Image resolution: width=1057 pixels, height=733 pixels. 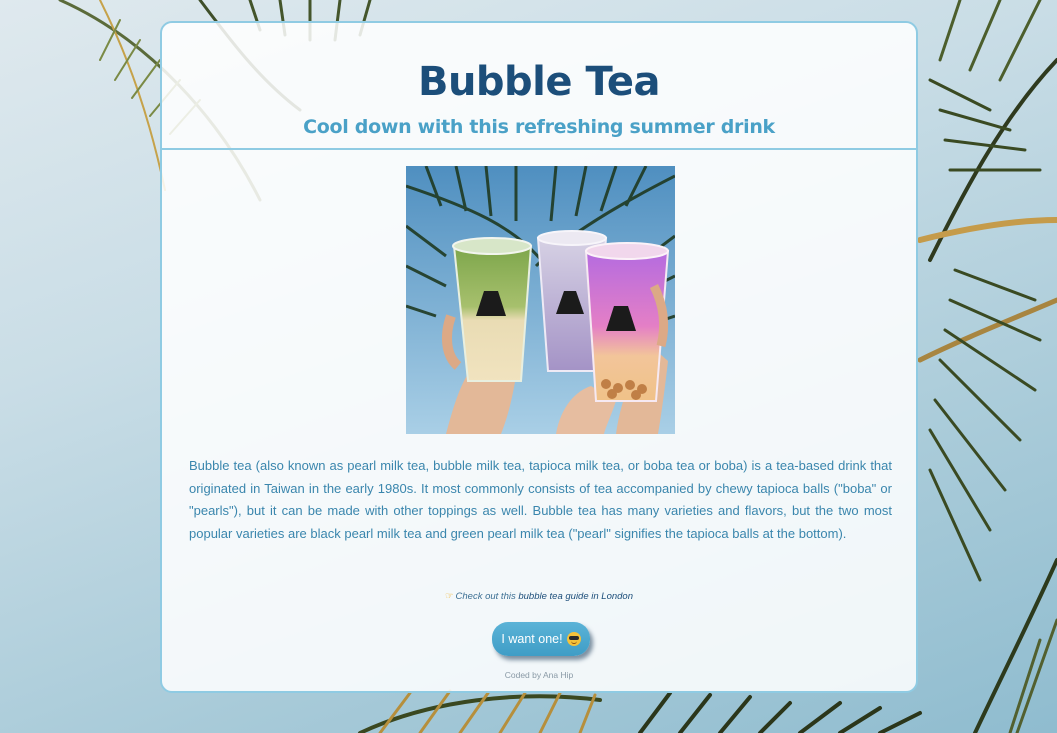 I want to click on footer-credit: Coded by Ana Hip, so click(x=539, y=675).